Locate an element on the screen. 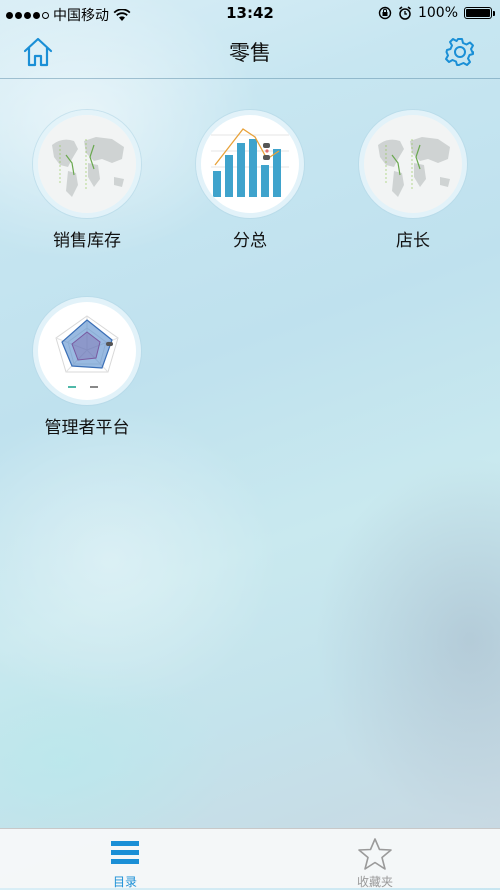 Image resolution: width=500 pixels, height=890 pixels. orientation-lock-icon is located at coordinates (385, 13).